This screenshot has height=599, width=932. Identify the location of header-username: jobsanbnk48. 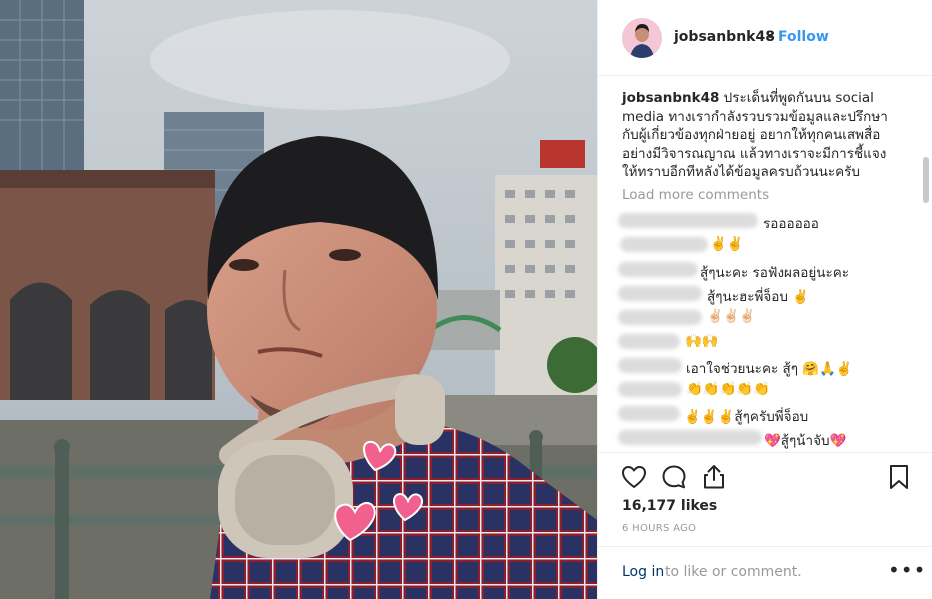
(724, 37).